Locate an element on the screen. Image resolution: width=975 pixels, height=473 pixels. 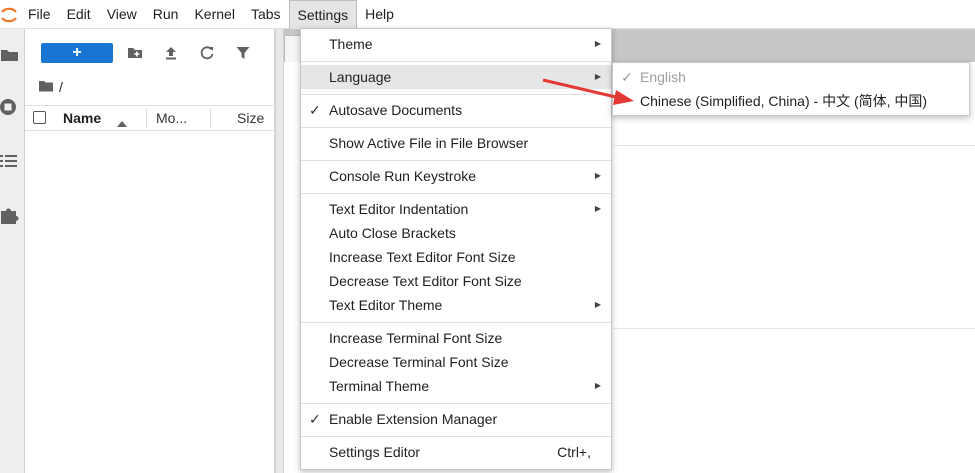
menu-item-label: Decrease Terminal Font Size is located at coordinates (419, 362).